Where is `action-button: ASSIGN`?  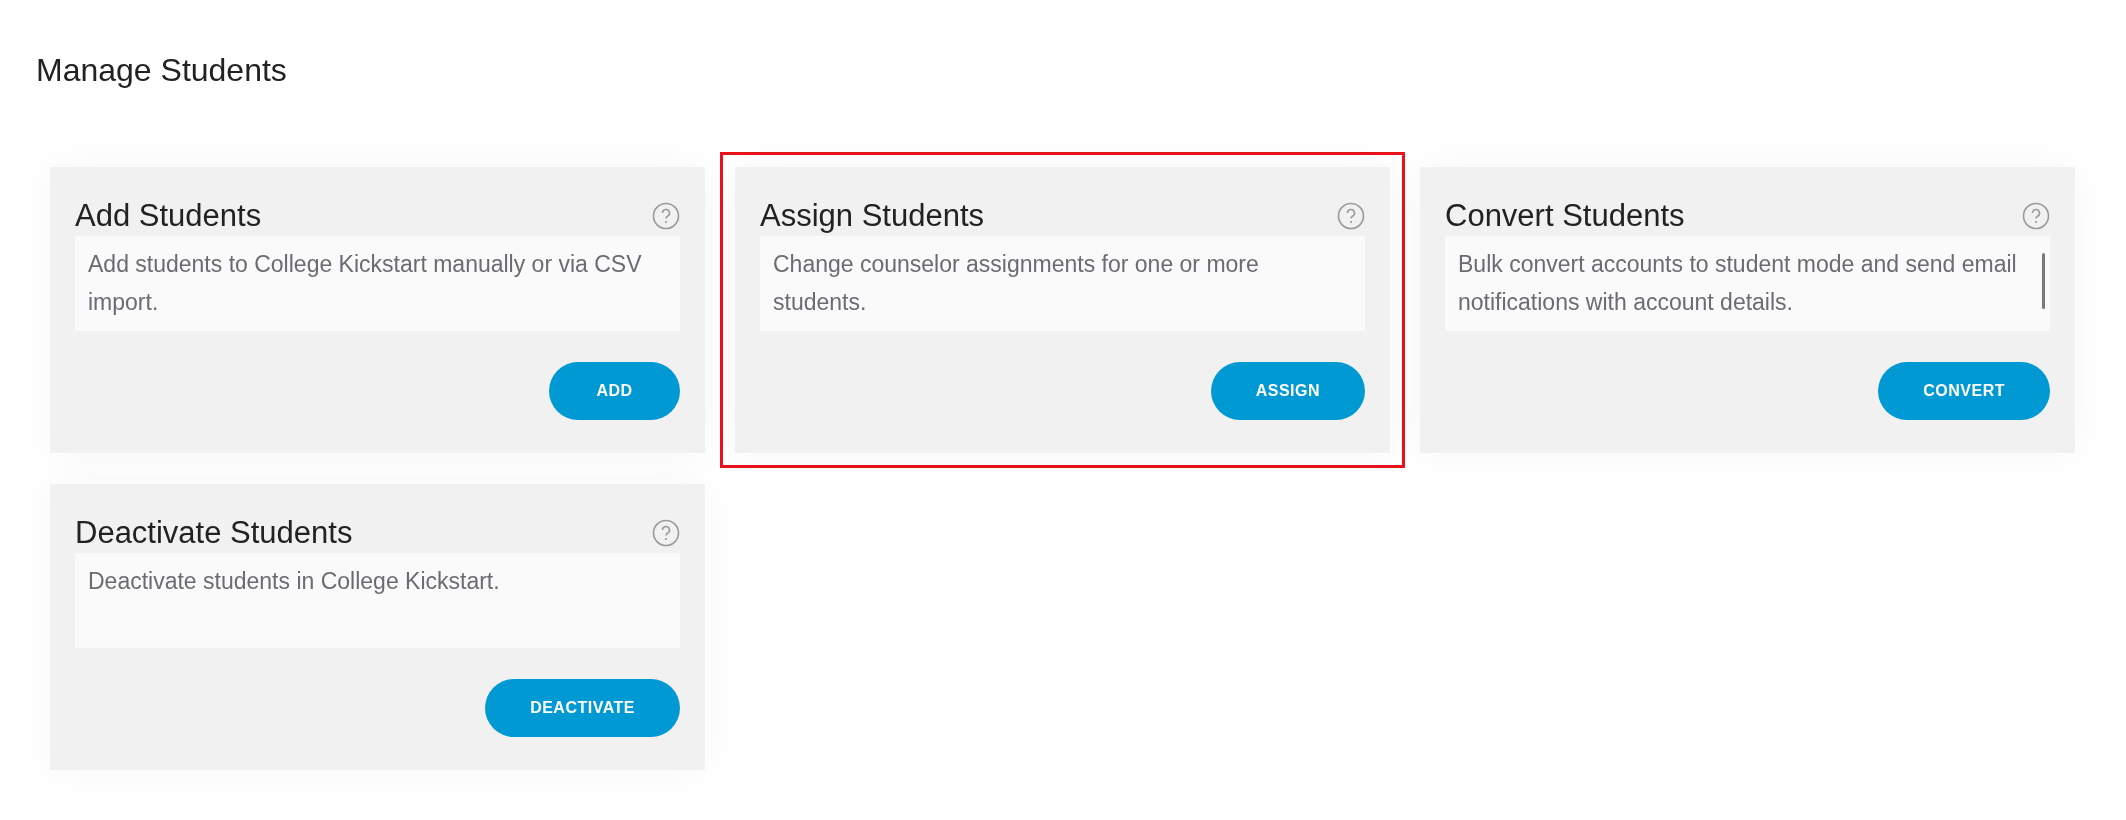 action-button: ASSIGN is located at coordinates (1287, 391).